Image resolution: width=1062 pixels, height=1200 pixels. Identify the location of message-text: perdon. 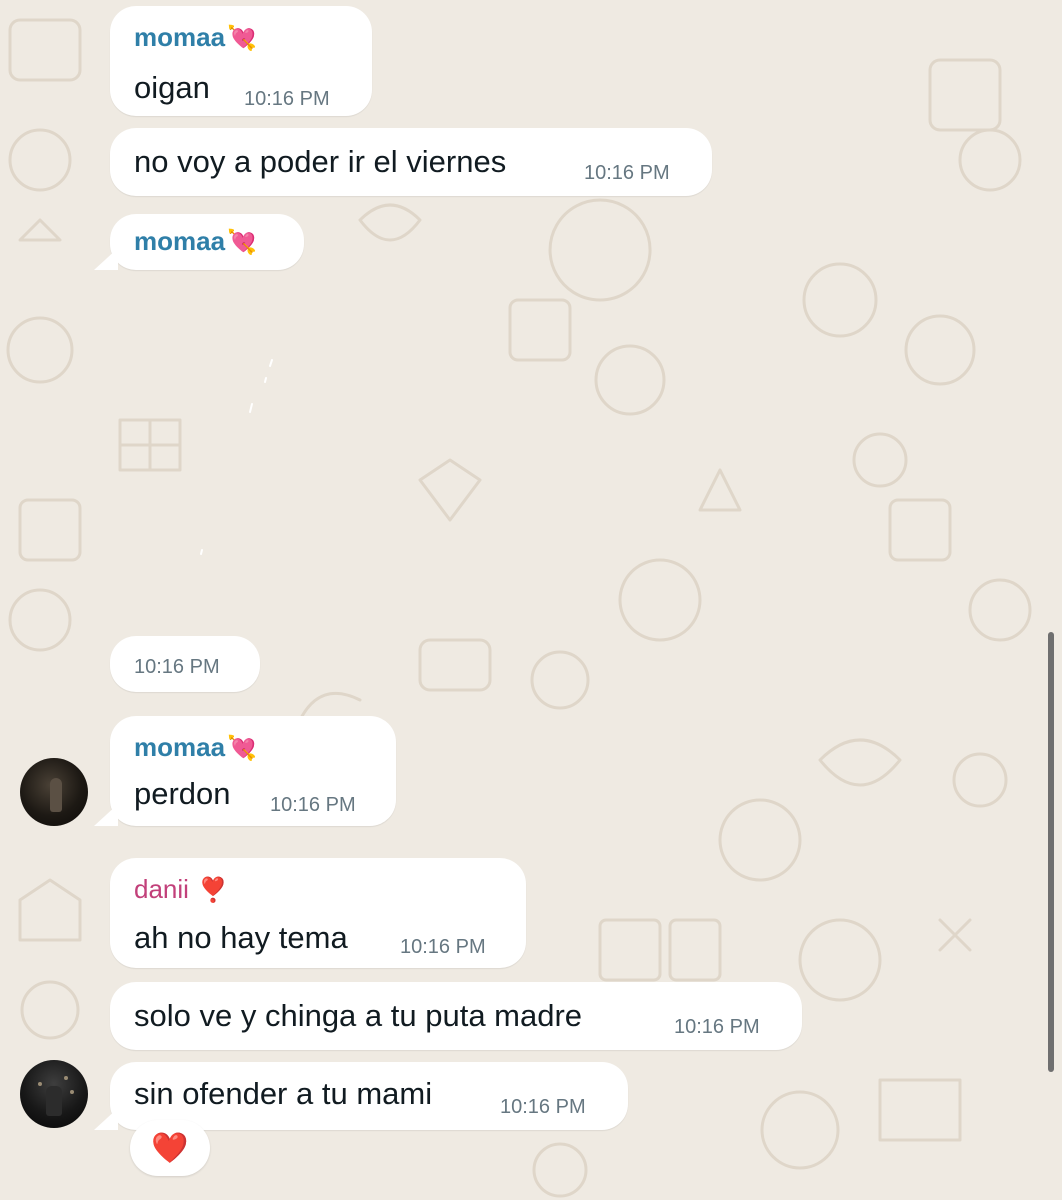
(182, 793).